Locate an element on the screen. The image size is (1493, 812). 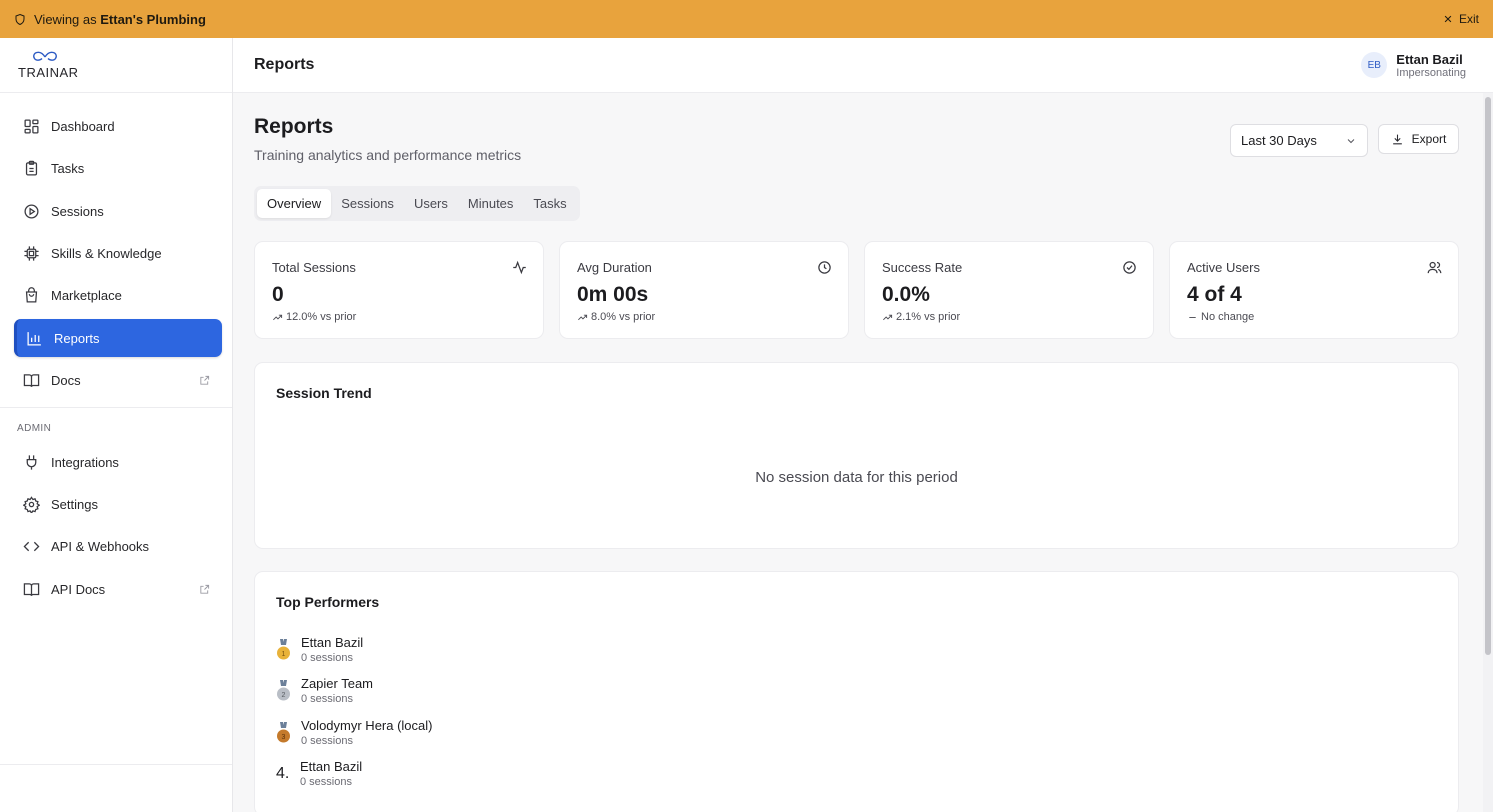
sidebar-item-label: API & Webhooks is located at coordinates (100, 546).